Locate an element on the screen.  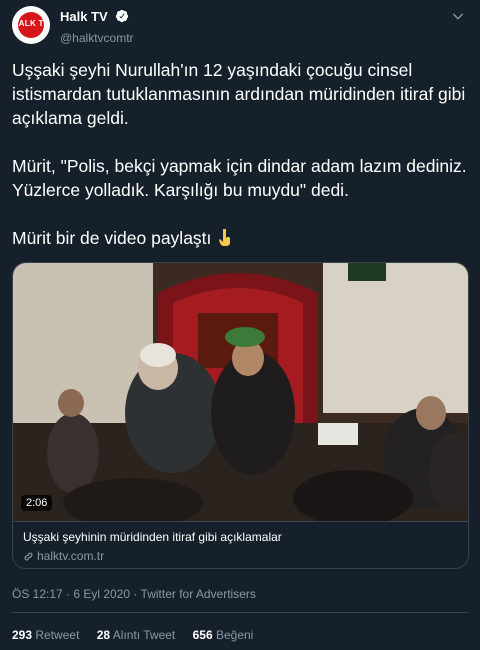
quote-count: 28 Alıntı Tweet is located at coordinates (136, 635).